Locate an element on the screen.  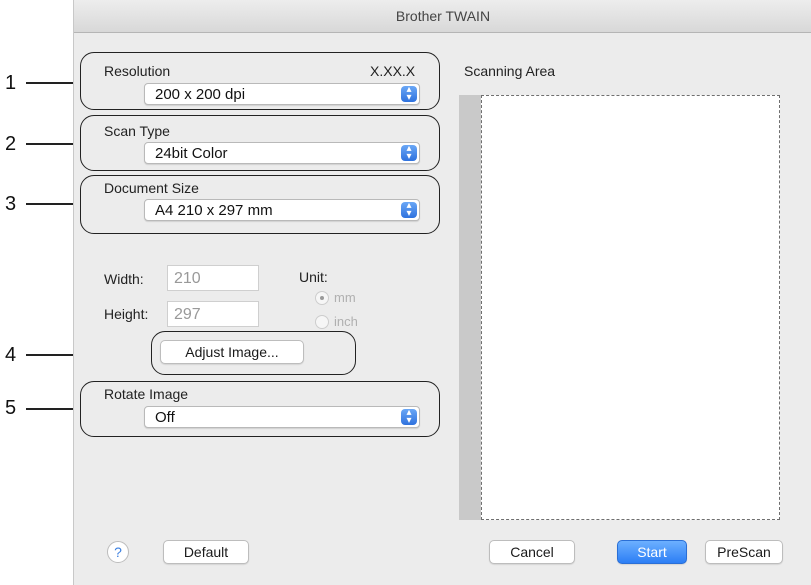
scanning-area-label: Scanning Area is located at coordinates (510, 71).